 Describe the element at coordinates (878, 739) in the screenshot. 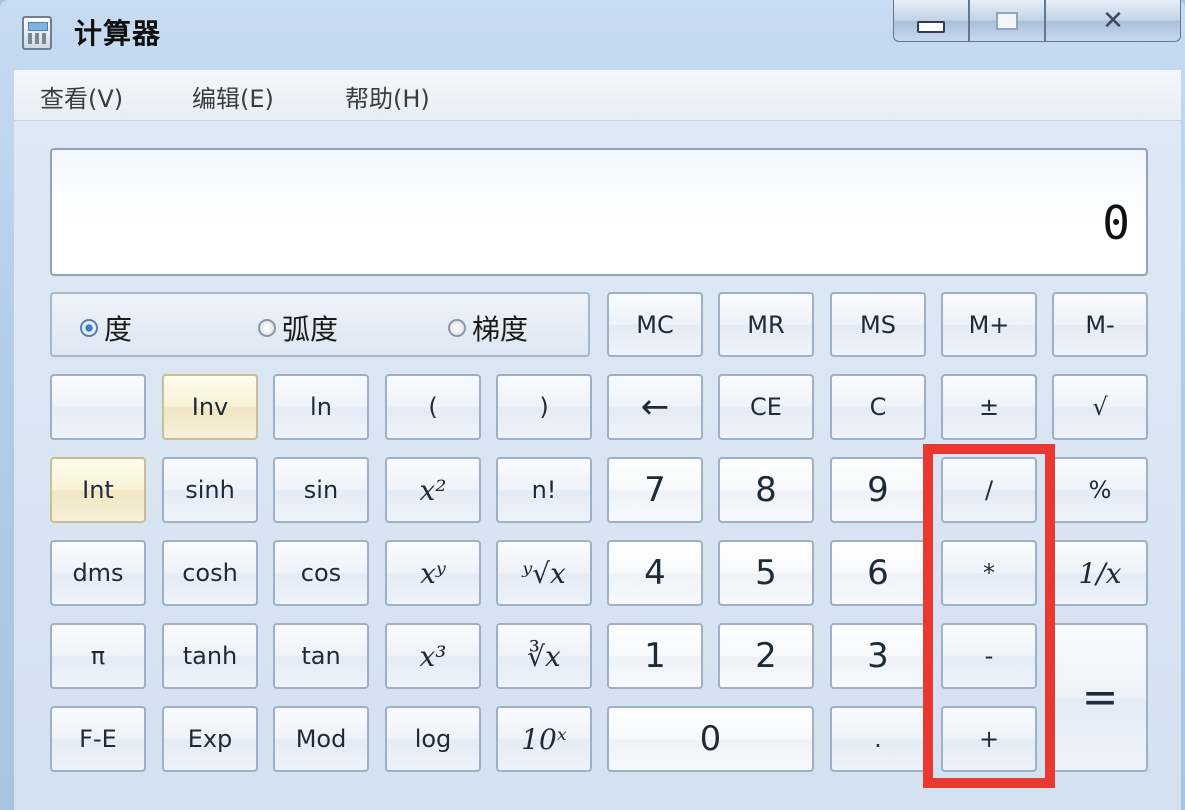

I see `decimal-button: .` at that location.